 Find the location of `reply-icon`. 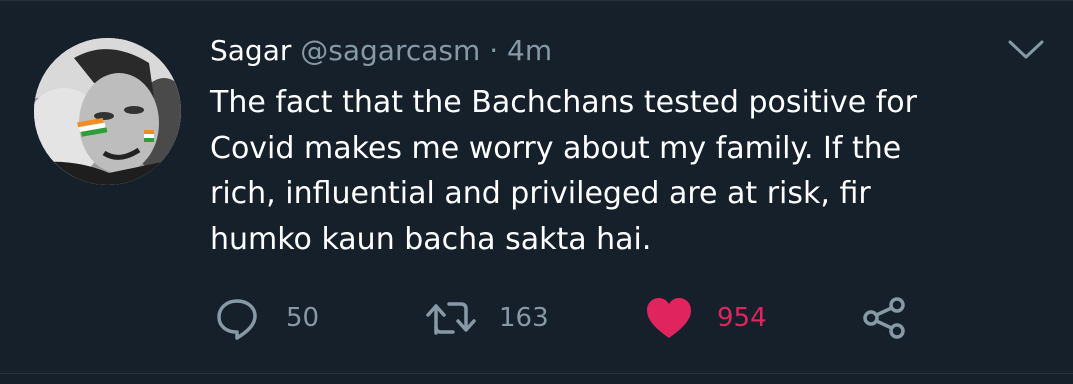

reply-icon is located at coordinates (237, 318).